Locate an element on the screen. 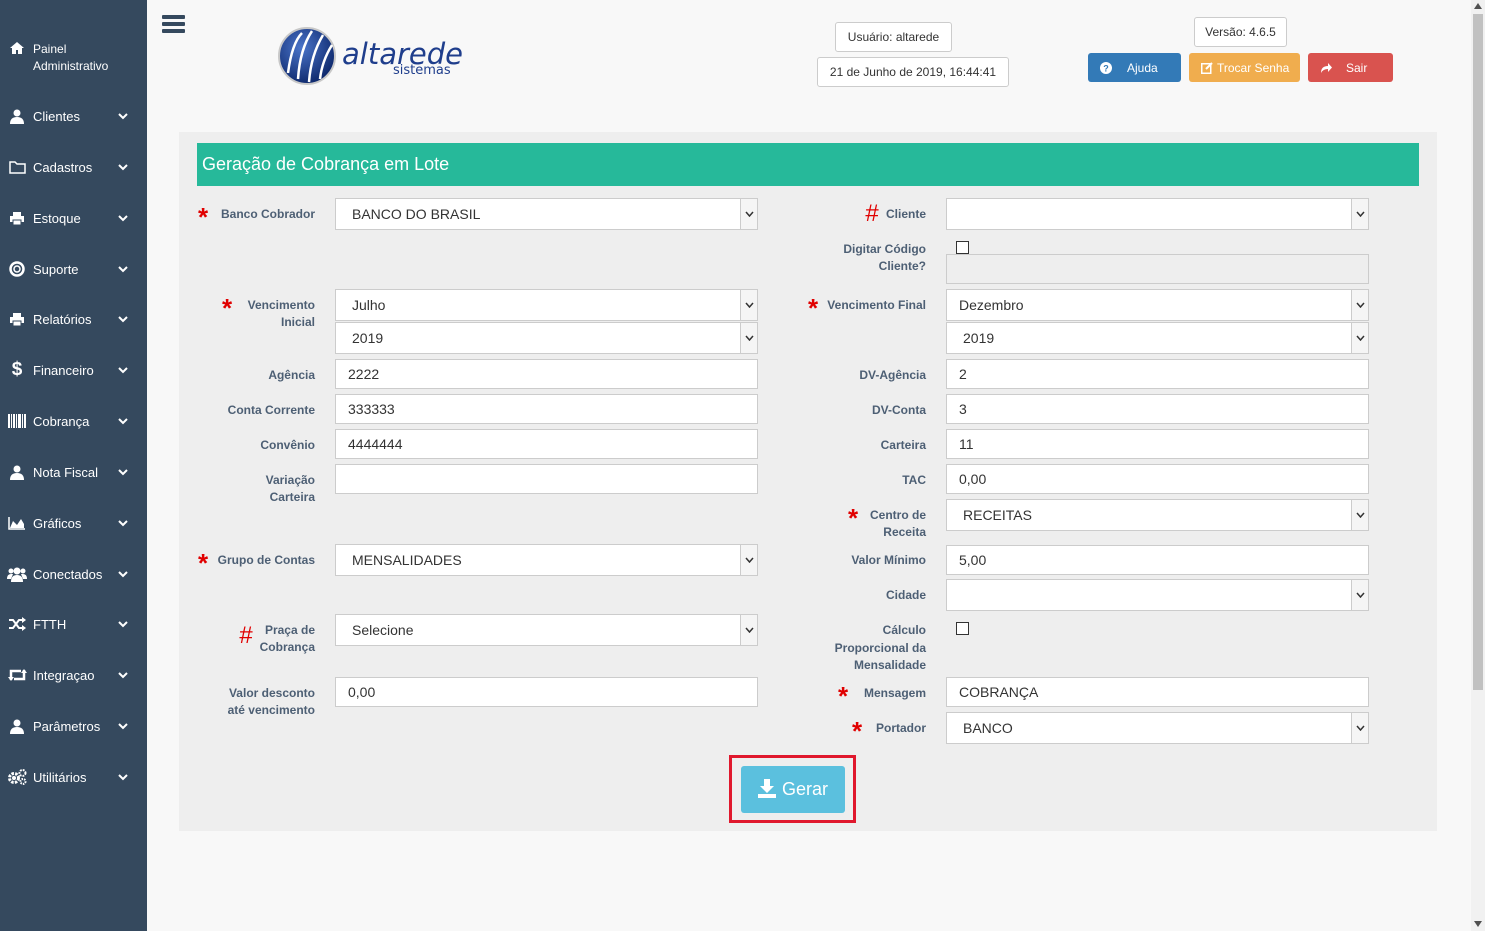 The image size is (1485, 931). sidebar-item-parametros: Parâmetros is located at coordinates (73, 726).